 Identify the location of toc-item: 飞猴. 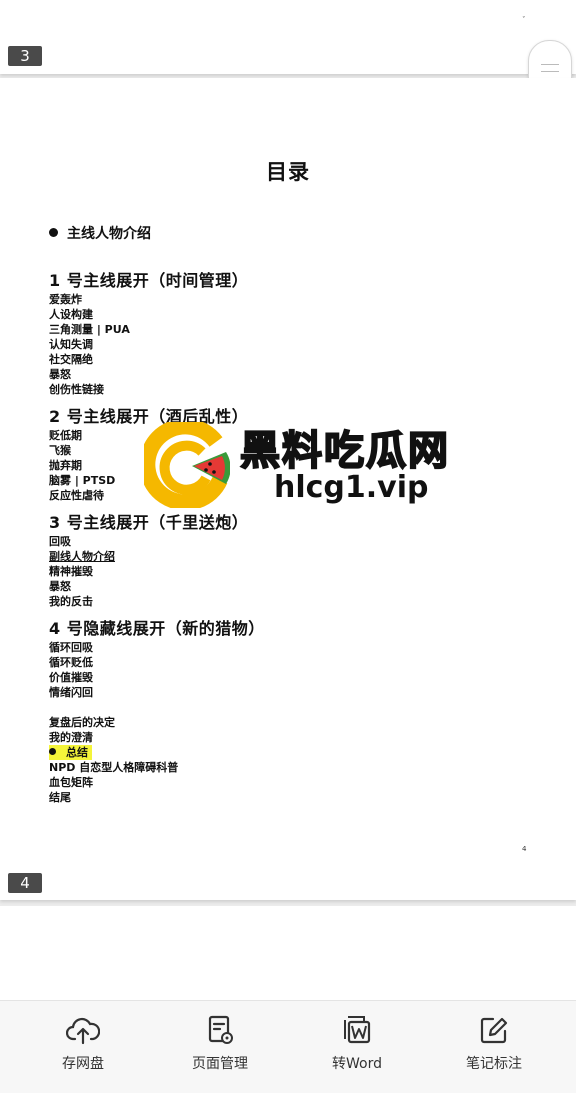
(60, 451).